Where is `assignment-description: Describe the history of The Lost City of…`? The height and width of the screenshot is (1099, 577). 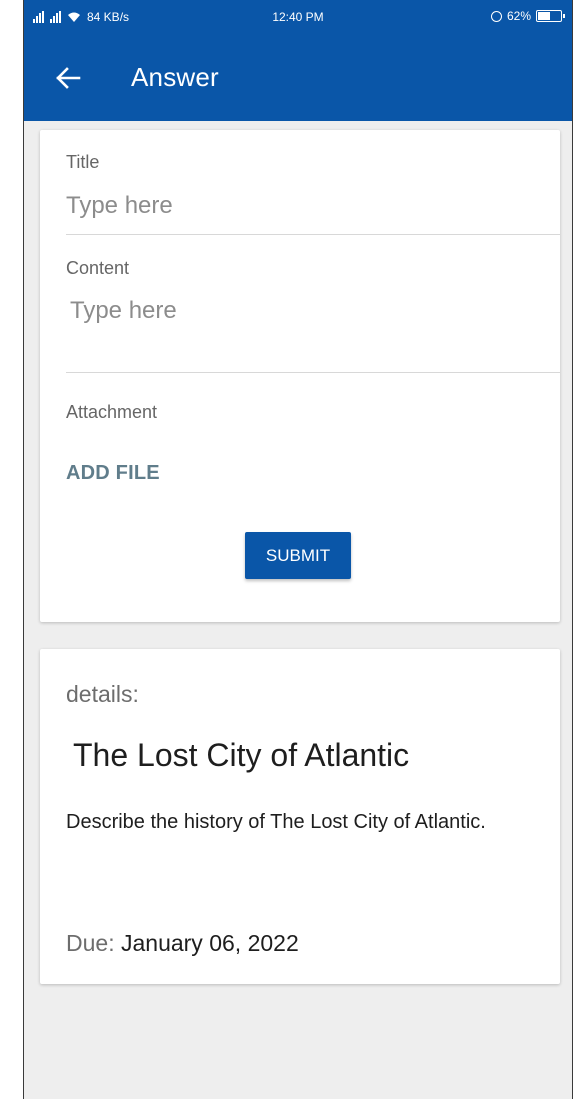
assignment-description: Describe the history of The Lost City of… is located at coordinates (276, 822).